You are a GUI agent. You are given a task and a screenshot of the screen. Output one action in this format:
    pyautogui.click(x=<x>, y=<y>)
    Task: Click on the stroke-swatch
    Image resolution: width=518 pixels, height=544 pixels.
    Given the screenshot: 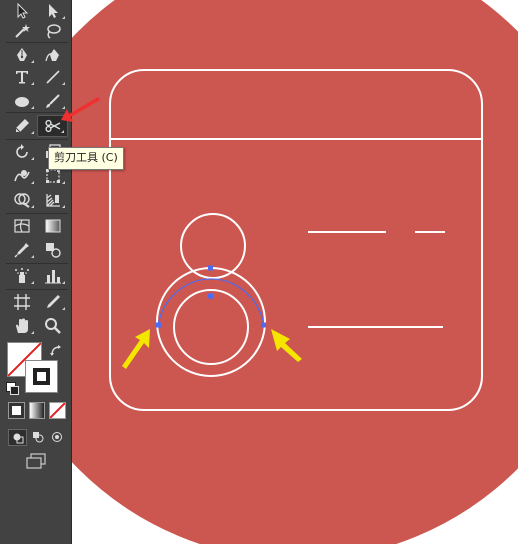 What is the action you would take?
    pyautogui.click(x=41, y=376)
    